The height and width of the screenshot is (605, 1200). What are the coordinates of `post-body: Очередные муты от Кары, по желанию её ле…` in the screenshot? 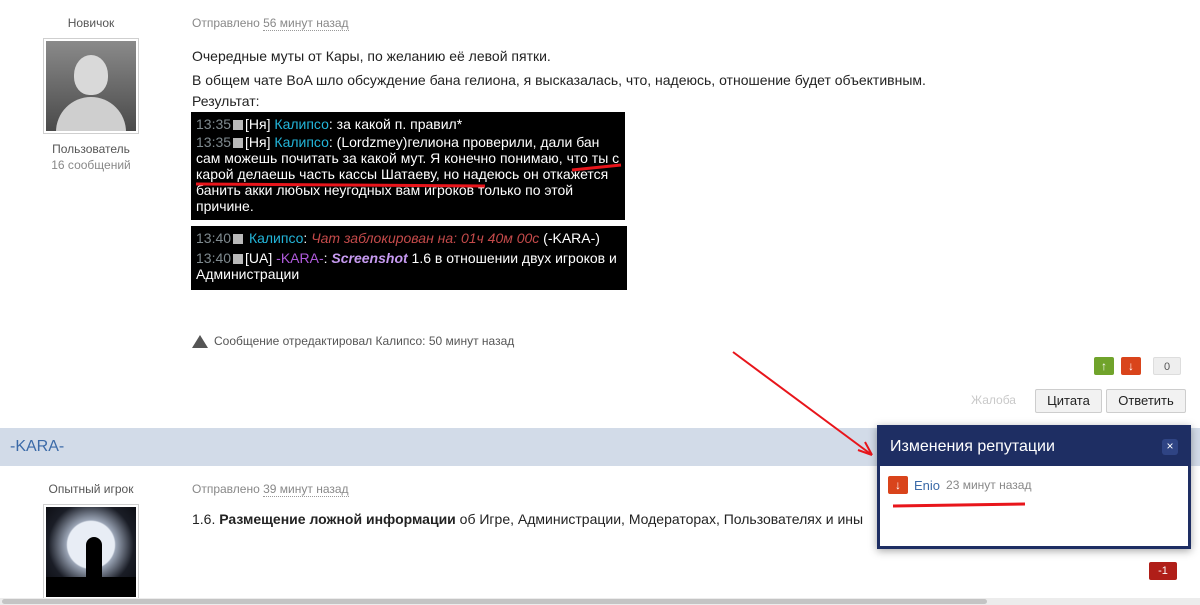 It's located at (559, 77).